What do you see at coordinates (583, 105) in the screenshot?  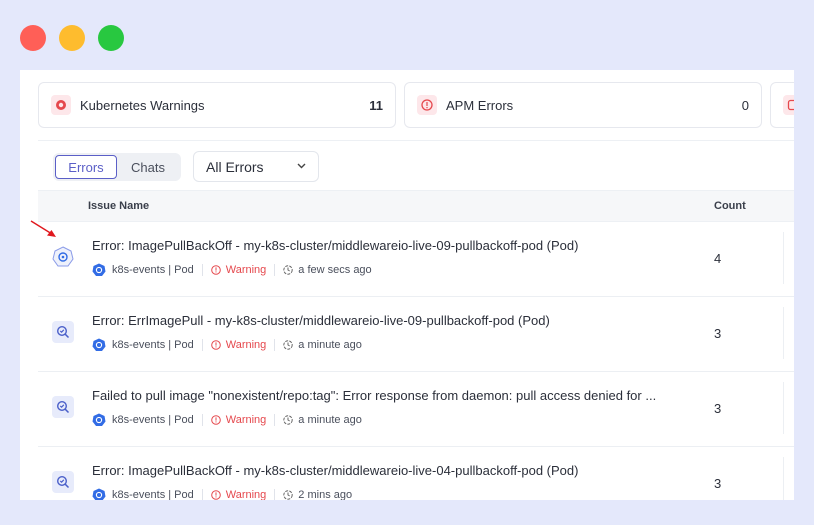 I see `card-apm-errors: APM Errors 0` at bounding box center [583, 105].